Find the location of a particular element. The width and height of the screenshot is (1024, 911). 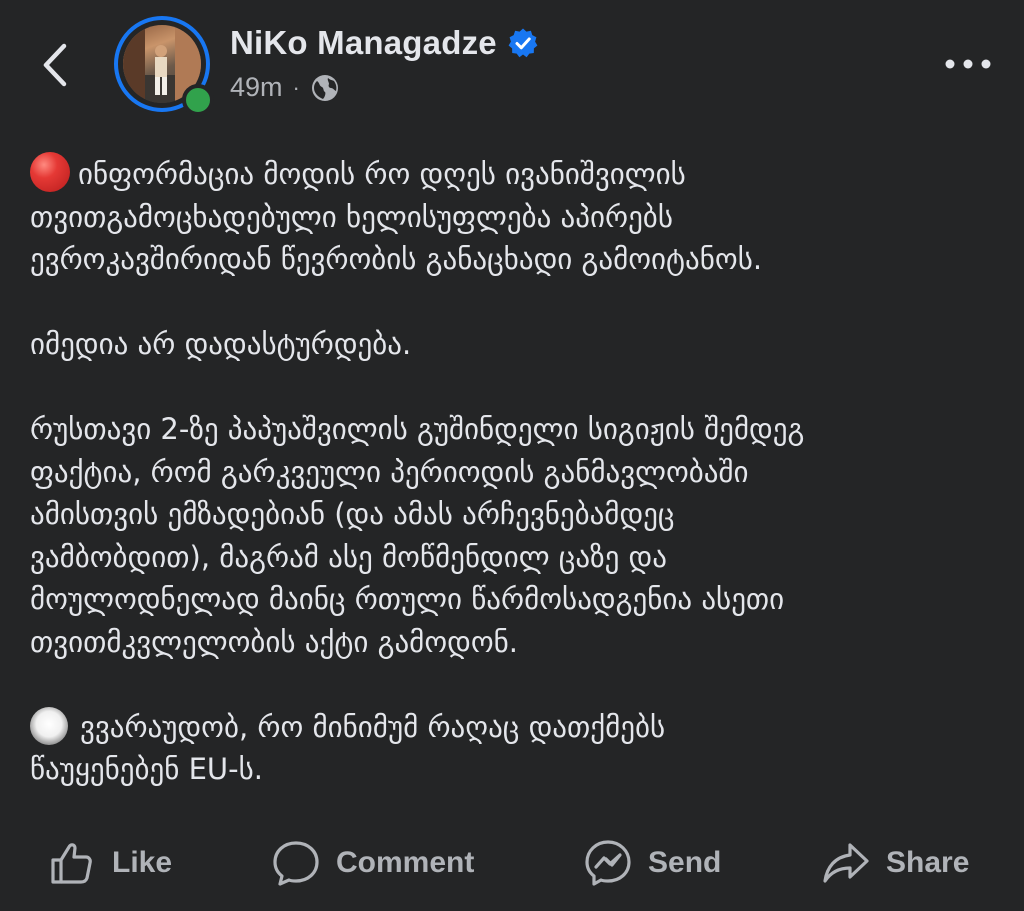

send-label: Send is located at coordinates (685, 862).